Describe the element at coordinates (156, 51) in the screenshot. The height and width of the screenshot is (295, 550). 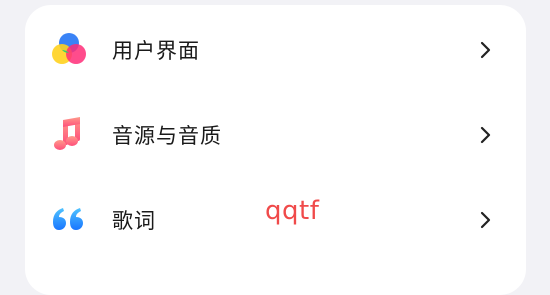
I see `menu-item-label: 用户界面` at that location.